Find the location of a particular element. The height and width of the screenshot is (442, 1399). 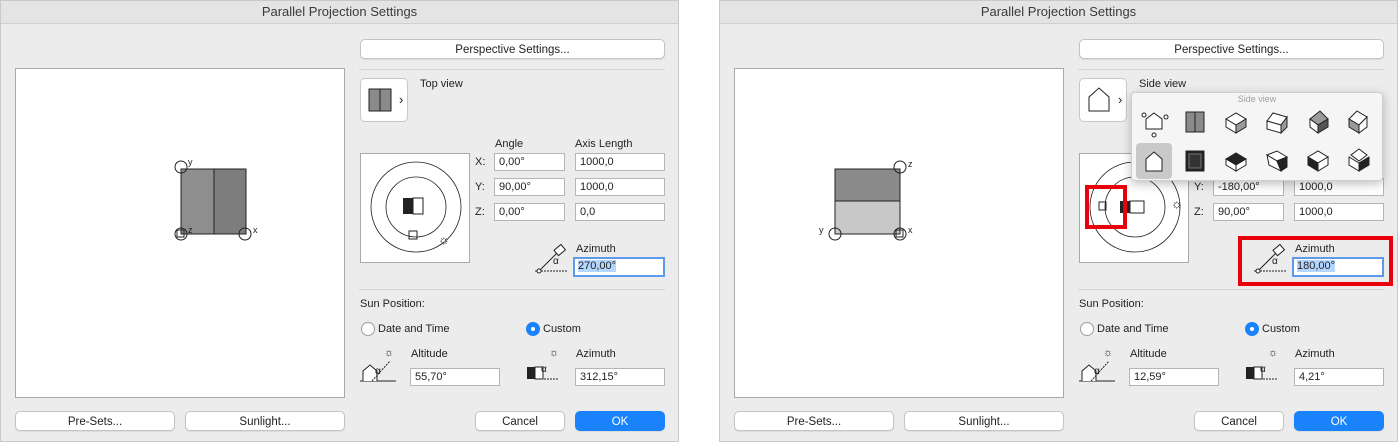

axonometry-icon is located at coordinates (1155, 125).